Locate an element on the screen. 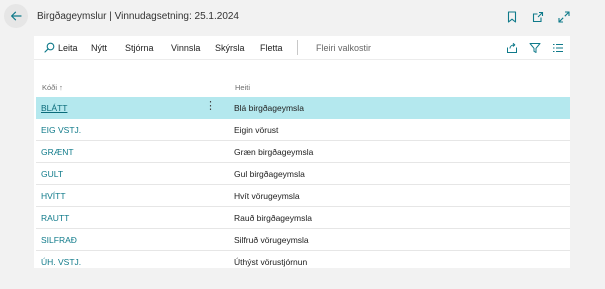 This screenshot has height=289, width=605. row-name: Úthýst vörustjórnun is located at coordinates (271, 262).